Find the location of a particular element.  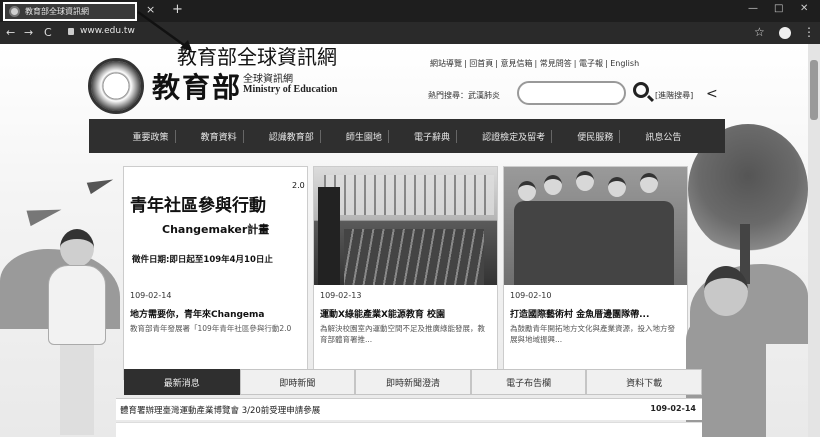

top-links: 網站導覽 | 回首頁 | 意見信箱 | 常見問答 | 電子報 | English is located at coordinates (535, 63).